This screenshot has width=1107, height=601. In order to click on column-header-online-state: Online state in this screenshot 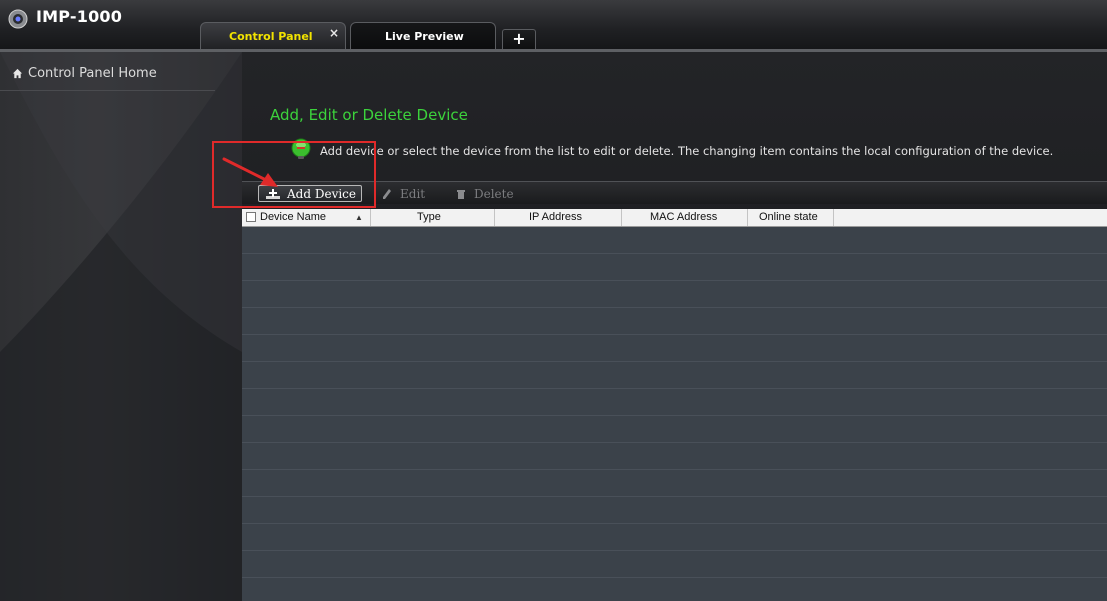, I will do `click(791, 217)`.